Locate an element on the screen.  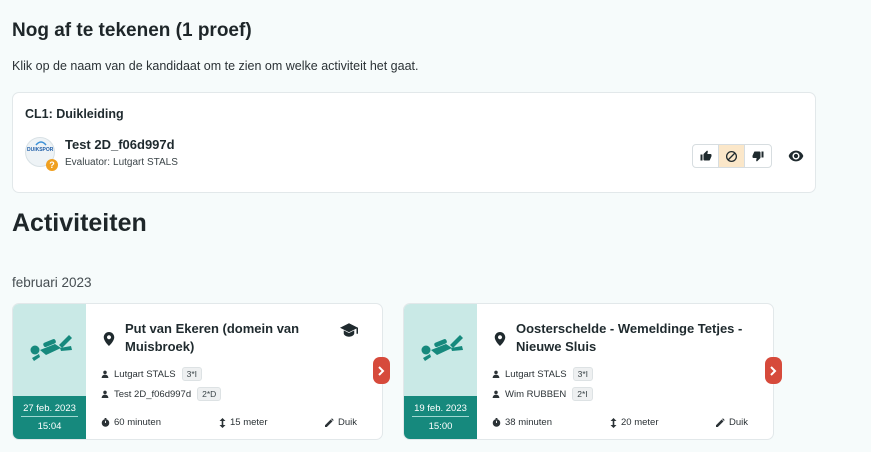
status-badge: ? is located at coordinates (52, 165).